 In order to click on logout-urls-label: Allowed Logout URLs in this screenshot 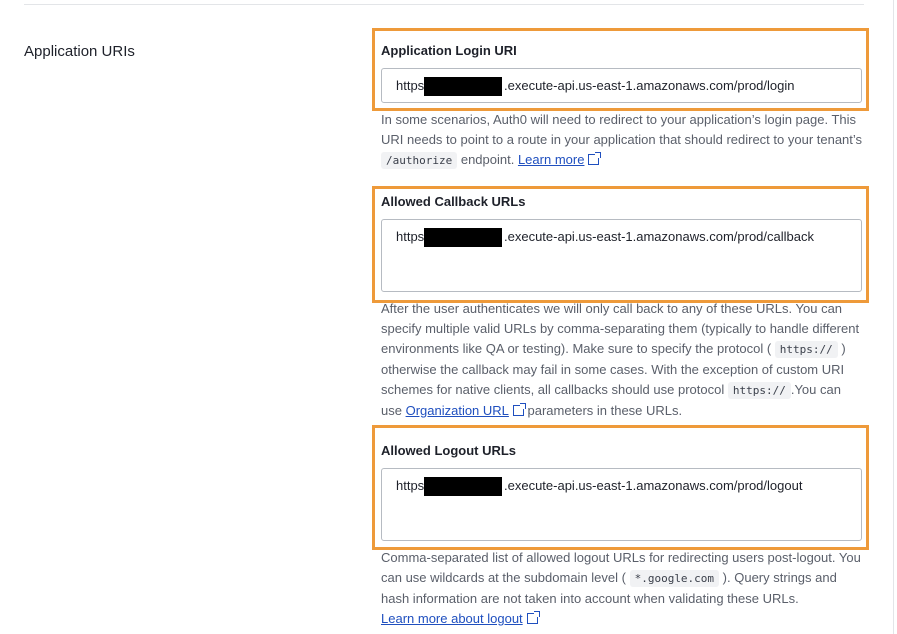, I will do `click(449, 450)`.